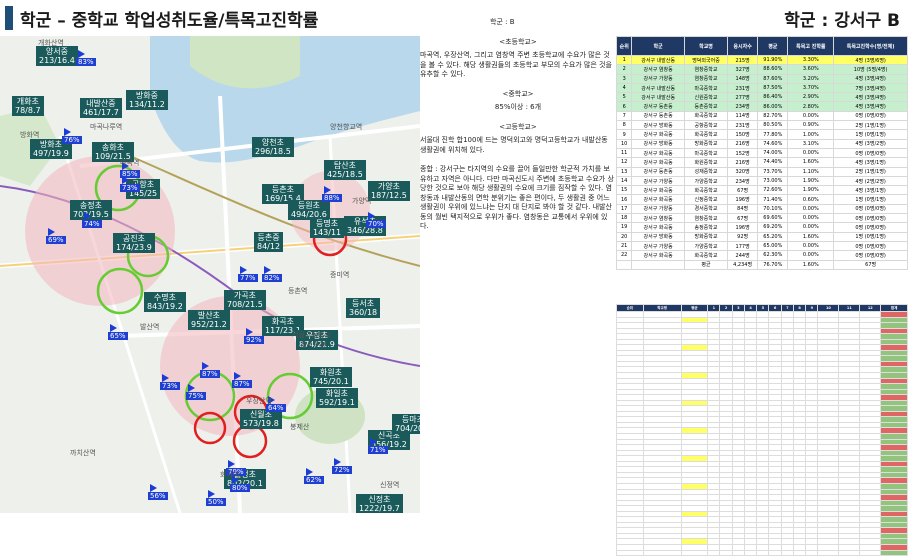 This screenshot has height=556, width=912. What do you see at coordinates (761, 134) in the screenshot?
I see `table-row: 9 강서구 화곡동 화곡중학교 150명 77.80% 1.00% 1명 (0명/1명)` at bounding box center [761, 134].